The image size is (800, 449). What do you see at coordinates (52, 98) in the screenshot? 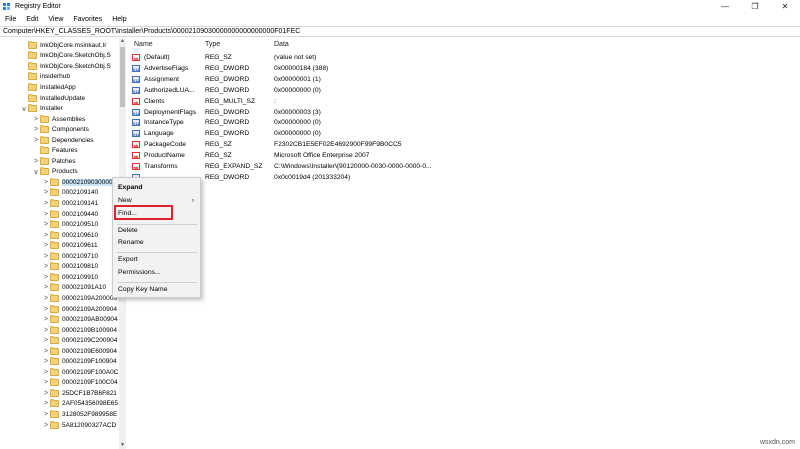
I see `tree-node: InstalledUpdate` at bounding box center [52, 98].